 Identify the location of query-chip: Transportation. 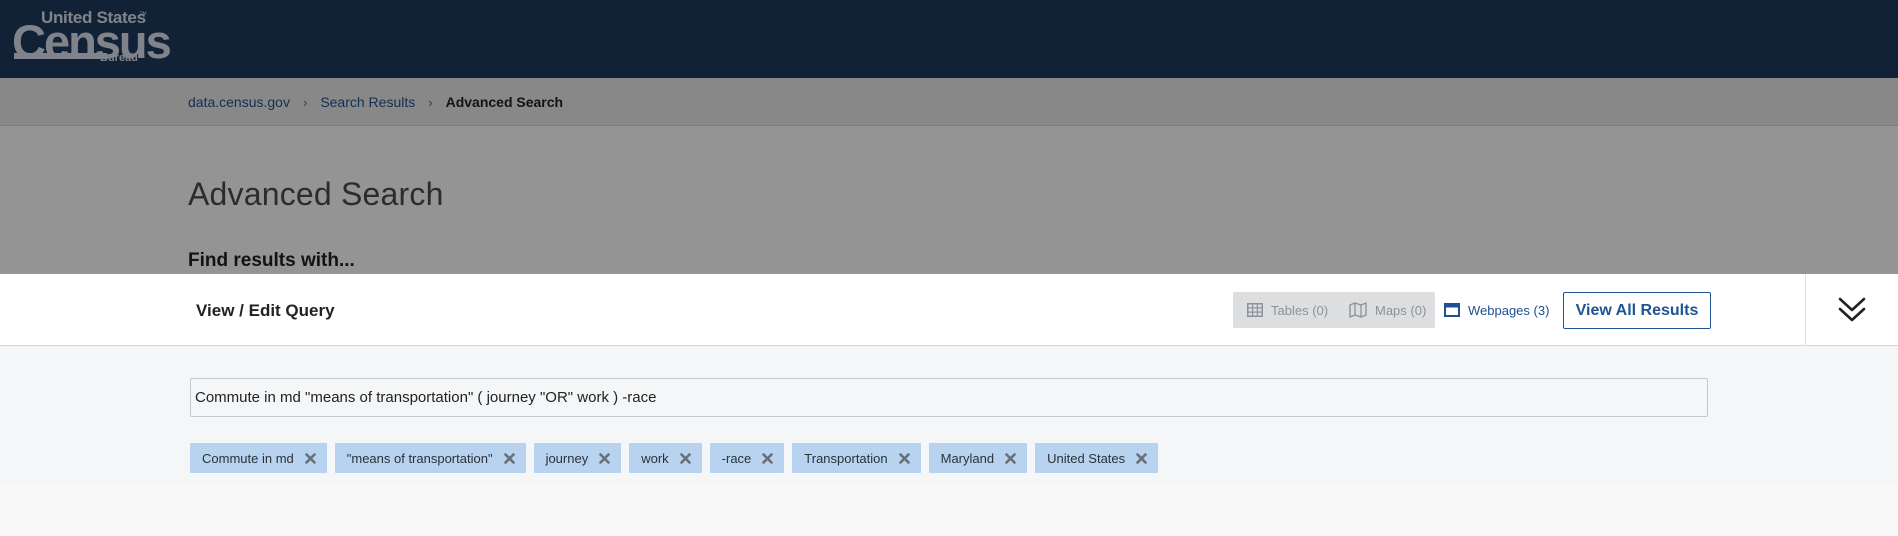
(856, 458).